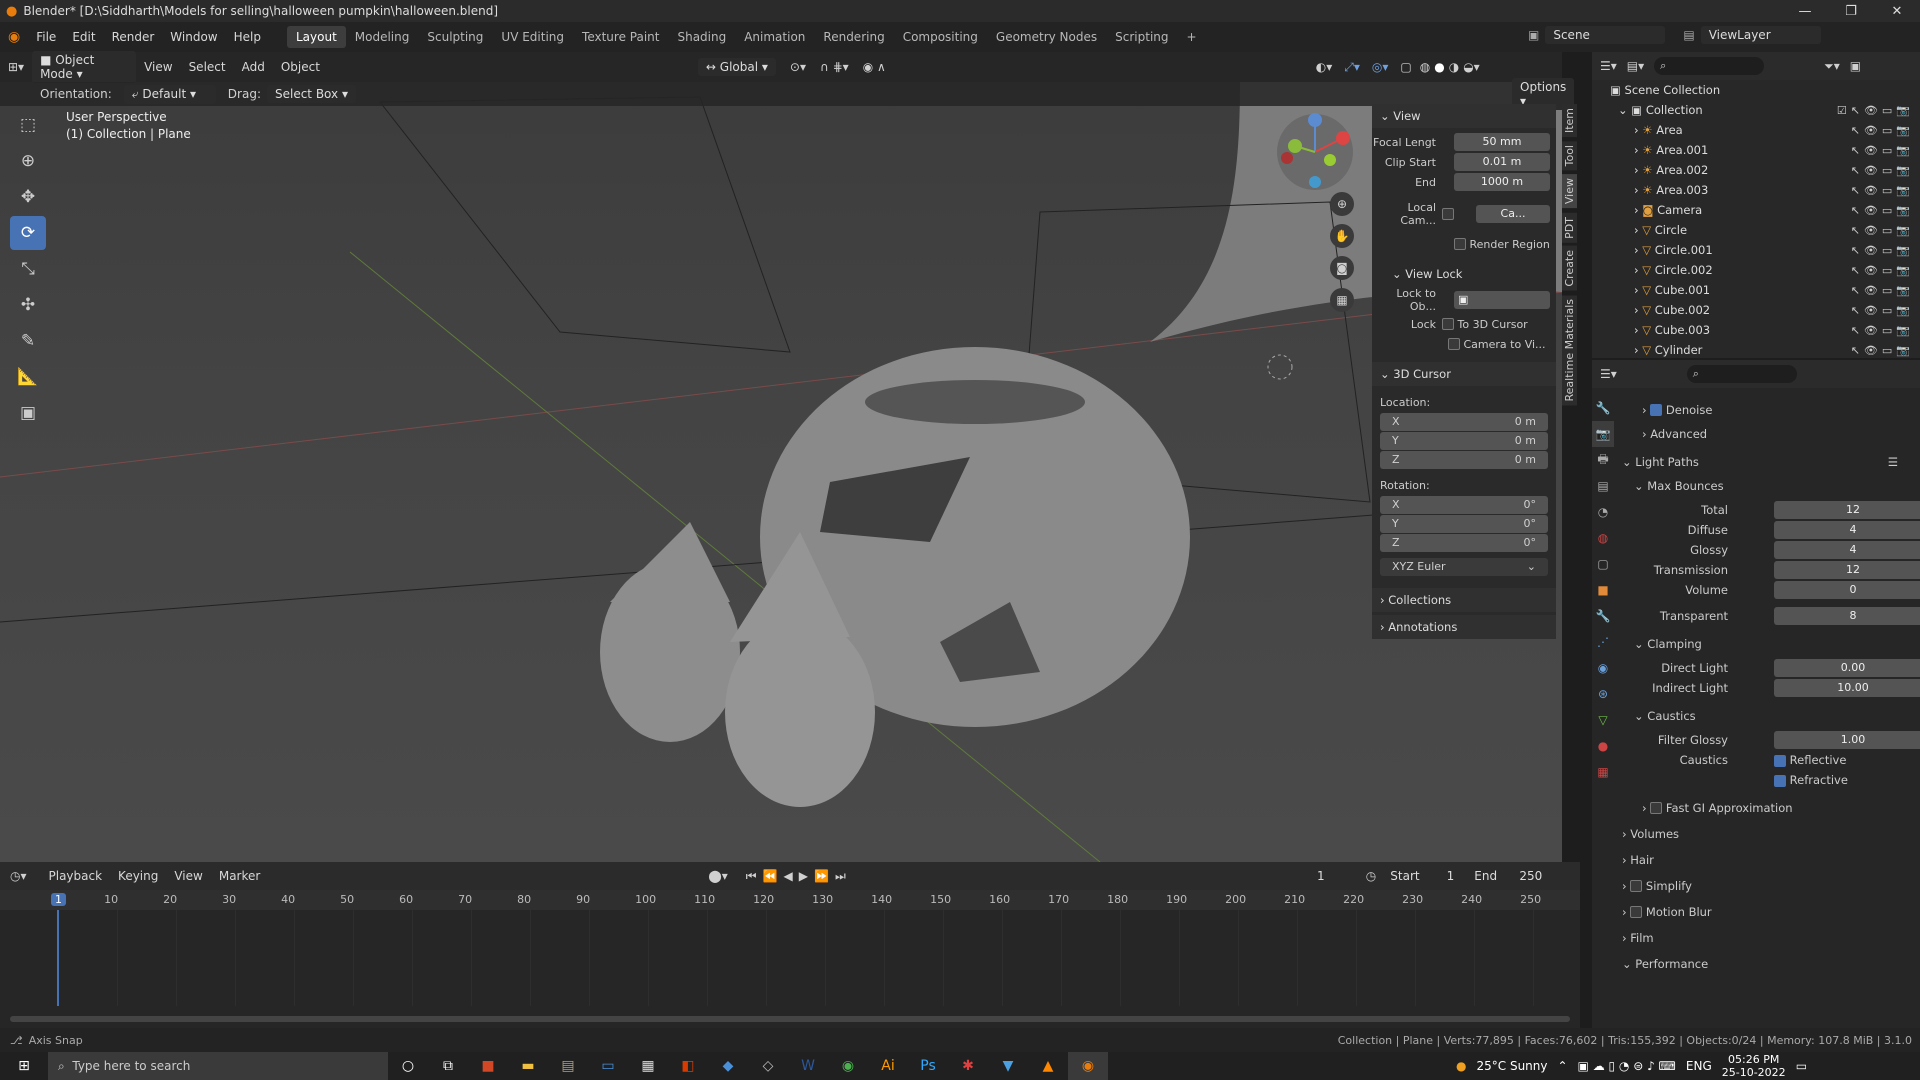  What do you see at coordinates (853, 37) in the screenshot?
I see `workspace-tab-rendering: Rendering` at bounding box center [853, 37].